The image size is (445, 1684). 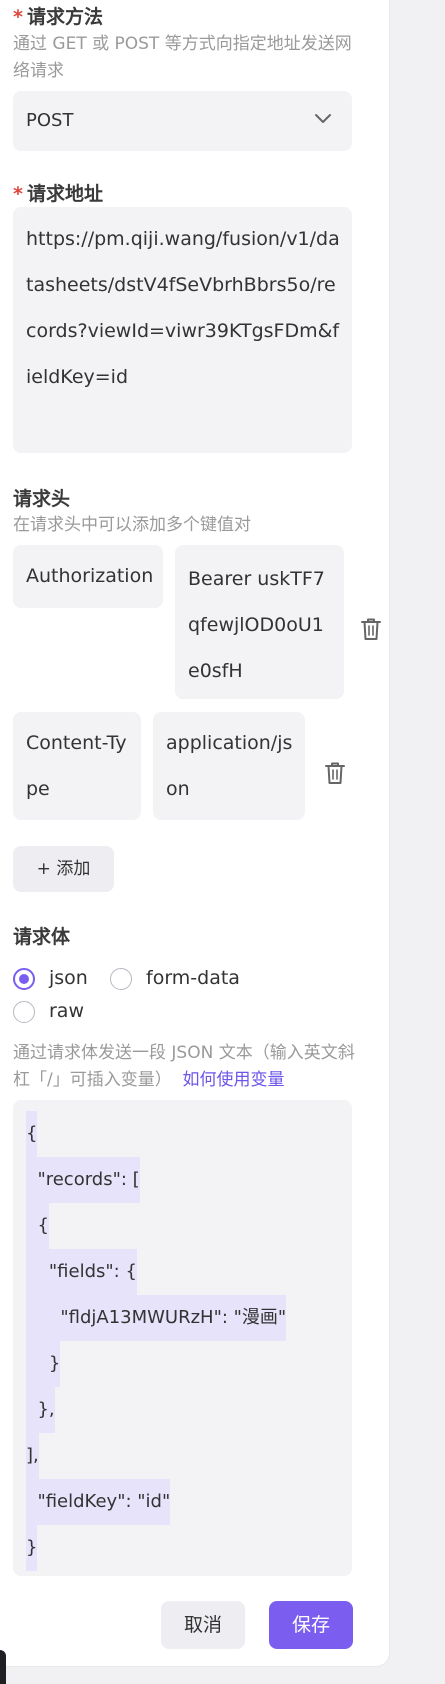 I want to click on header-value-input: application/json, so click(x=229, y=766).